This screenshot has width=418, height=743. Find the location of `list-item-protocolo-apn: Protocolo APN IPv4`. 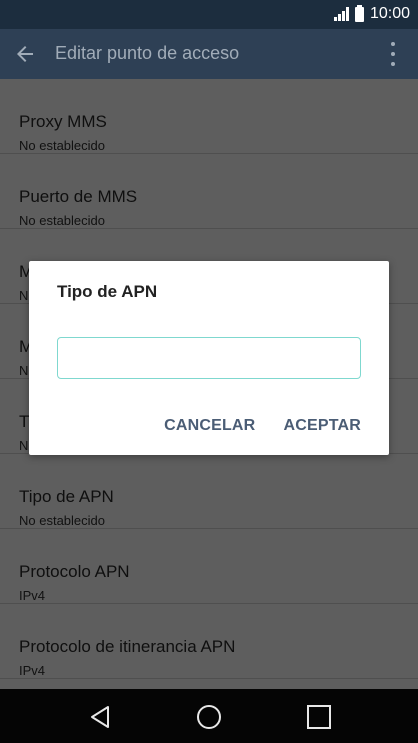

list-item-protocolo-apn: Protocolo APN IPv4 is located at coordinates (209, 566).